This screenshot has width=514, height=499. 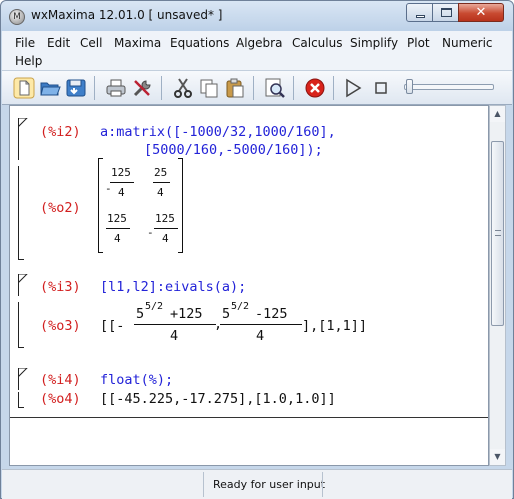 I want to click on new-document-button, so click(x=24, y=88).